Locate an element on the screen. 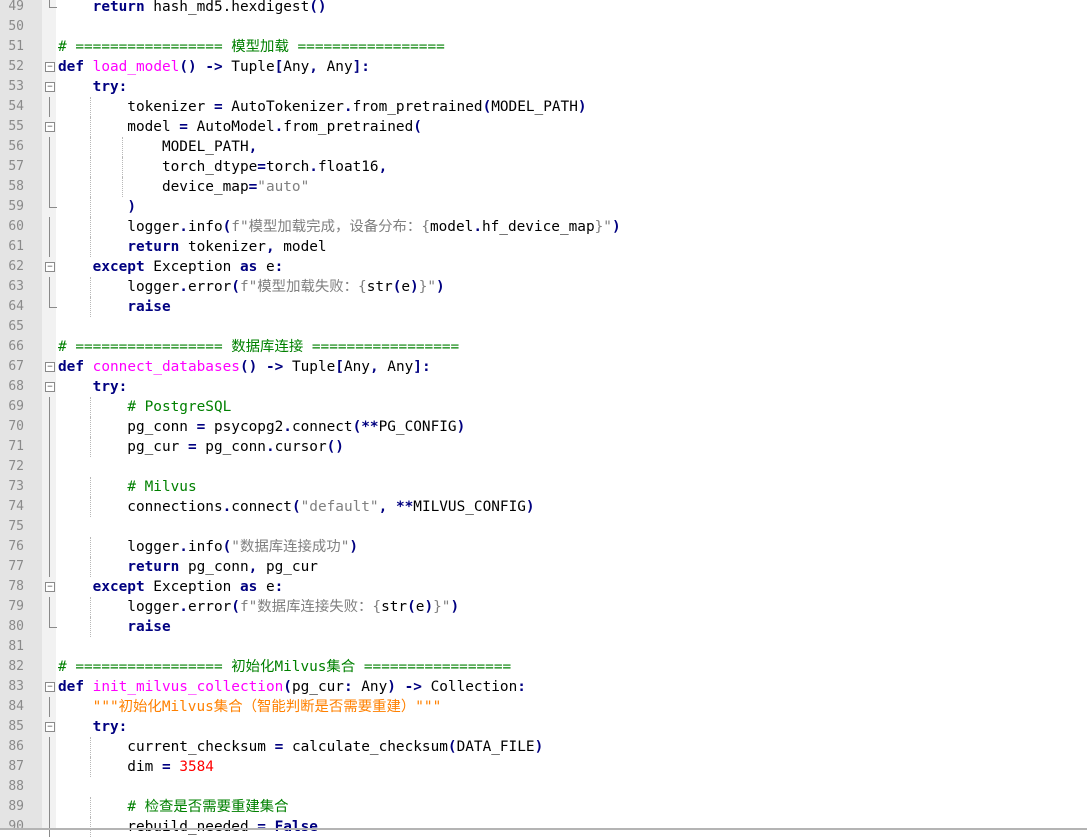 The height and width of the screenshot is (837, 1087). code-line: 52− def load_model() -> Tuple[Any, Any]: is located at coordinates (543, 67).